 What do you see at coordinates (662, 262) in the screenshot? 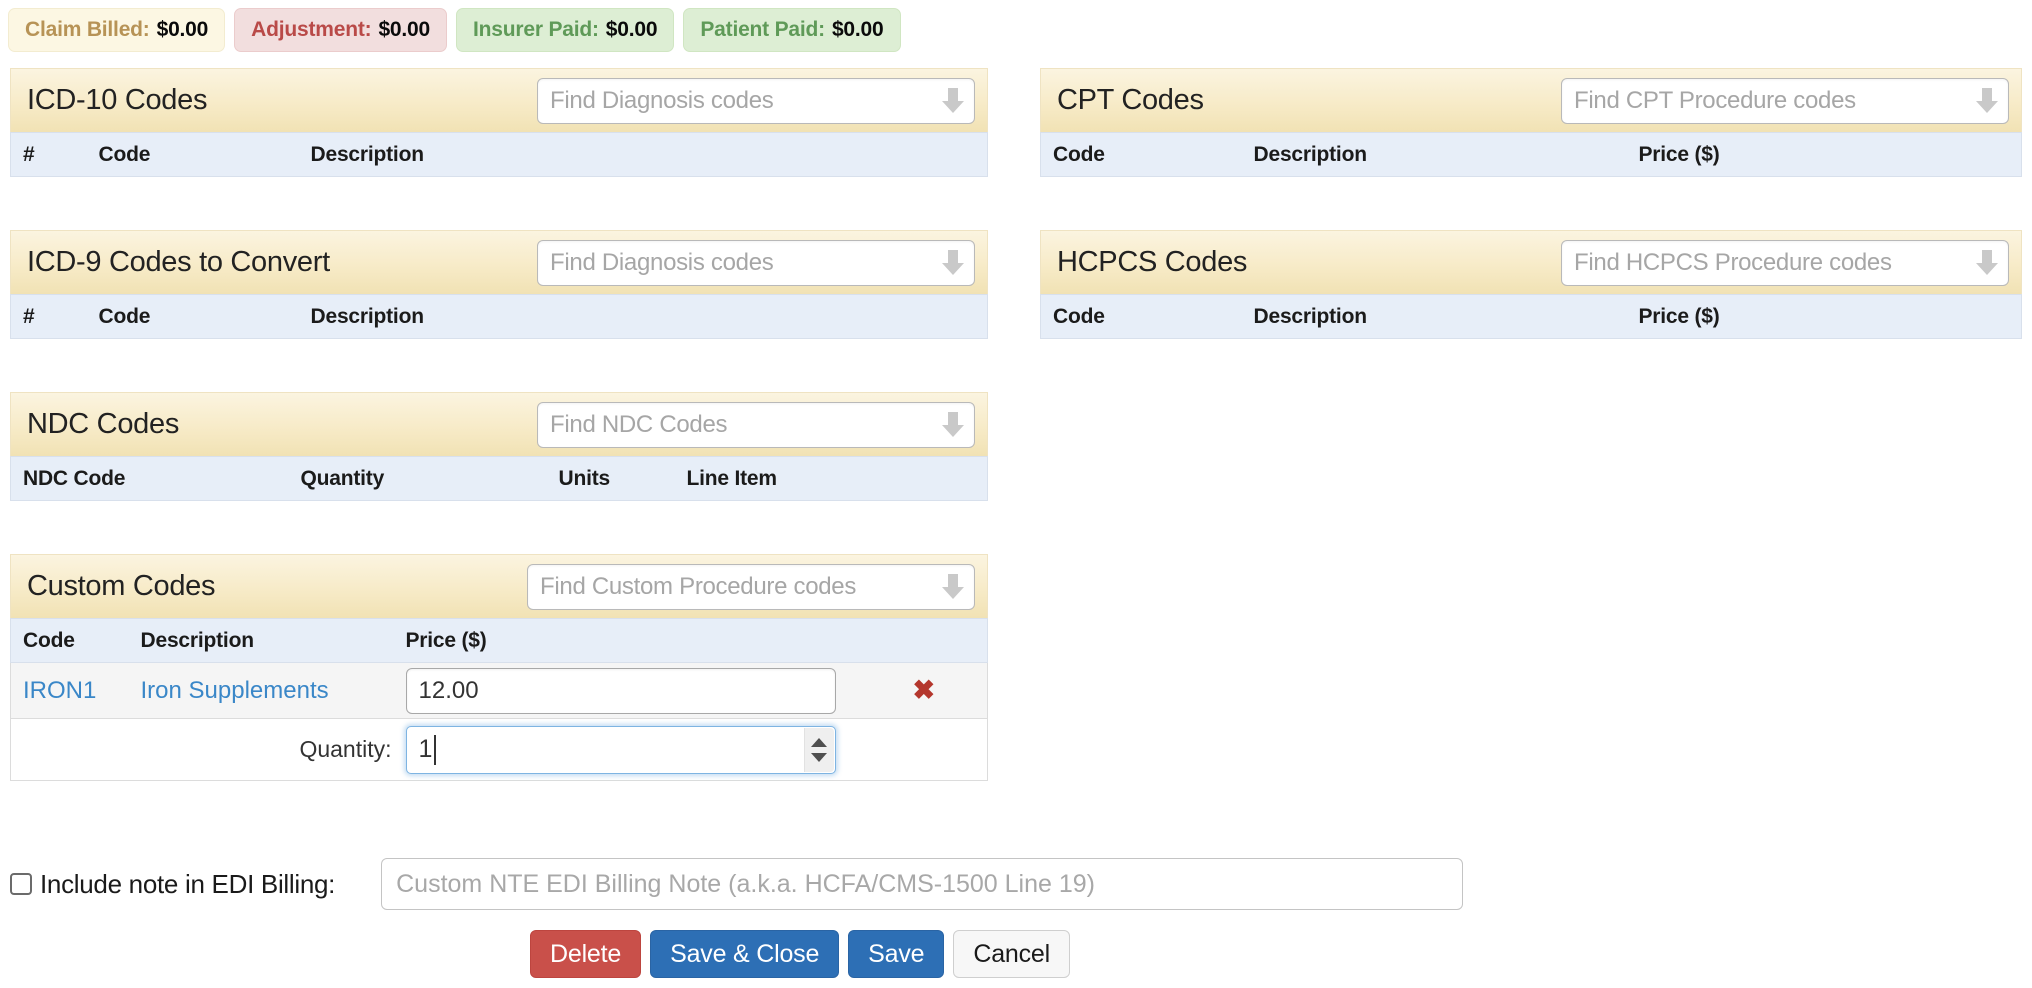
I see `icd9-search-placeholder: Find Diagnosis codes` at bounding box center [662, 262].